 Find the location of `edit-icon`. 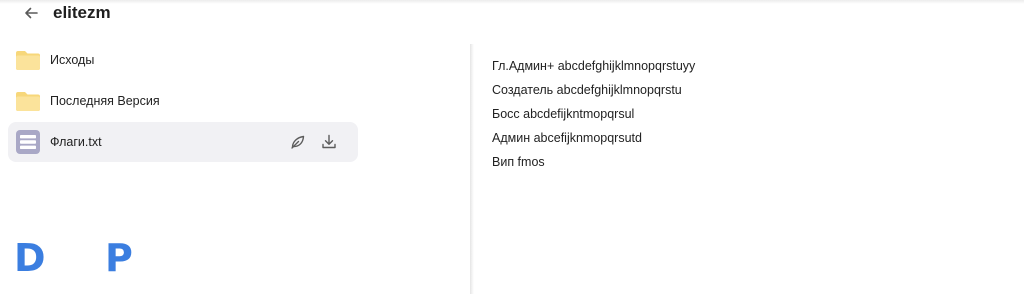

edit-icon is located at coordinates (298, 142).